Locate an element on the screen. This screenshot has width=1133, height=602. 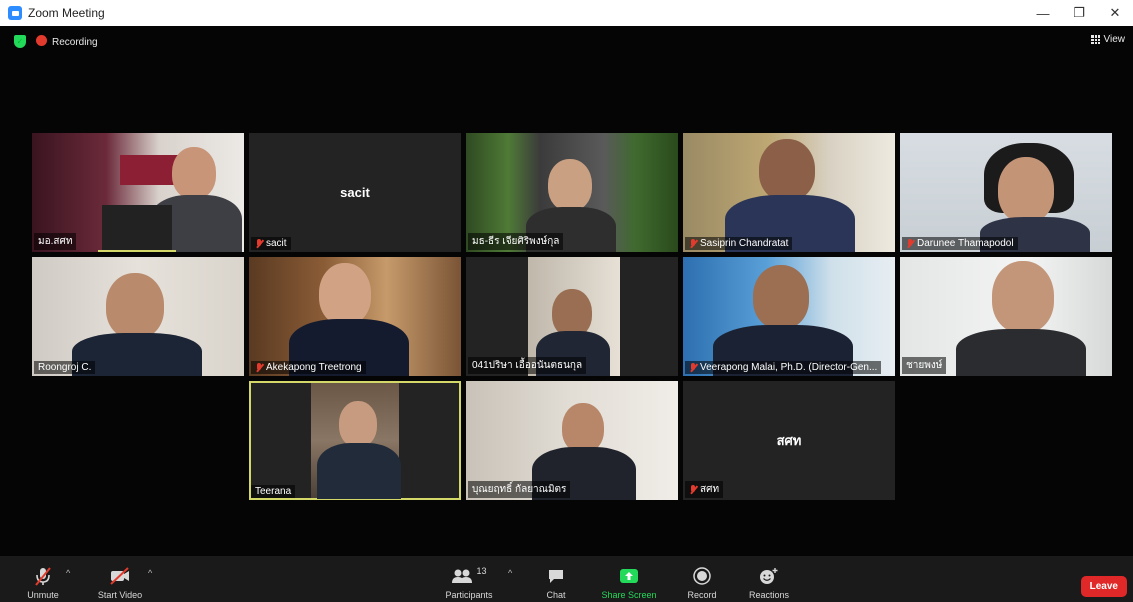
start-video-button: Start Video is located at coordinates (120, 580).